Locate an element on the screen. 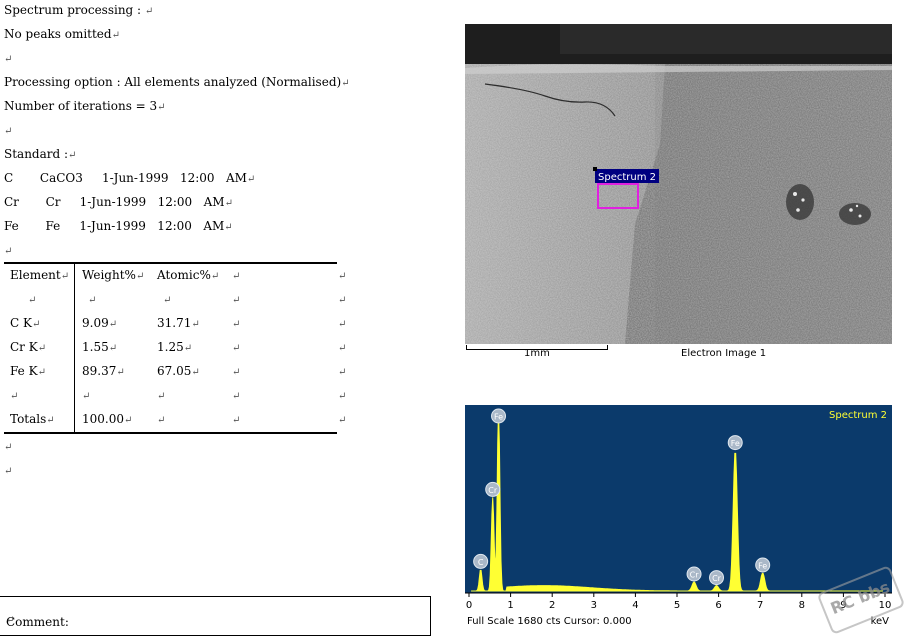 The width and height of the screenshot is (905, 636). cell-weight: 89.37↵ is located at coordinates (103, 371).